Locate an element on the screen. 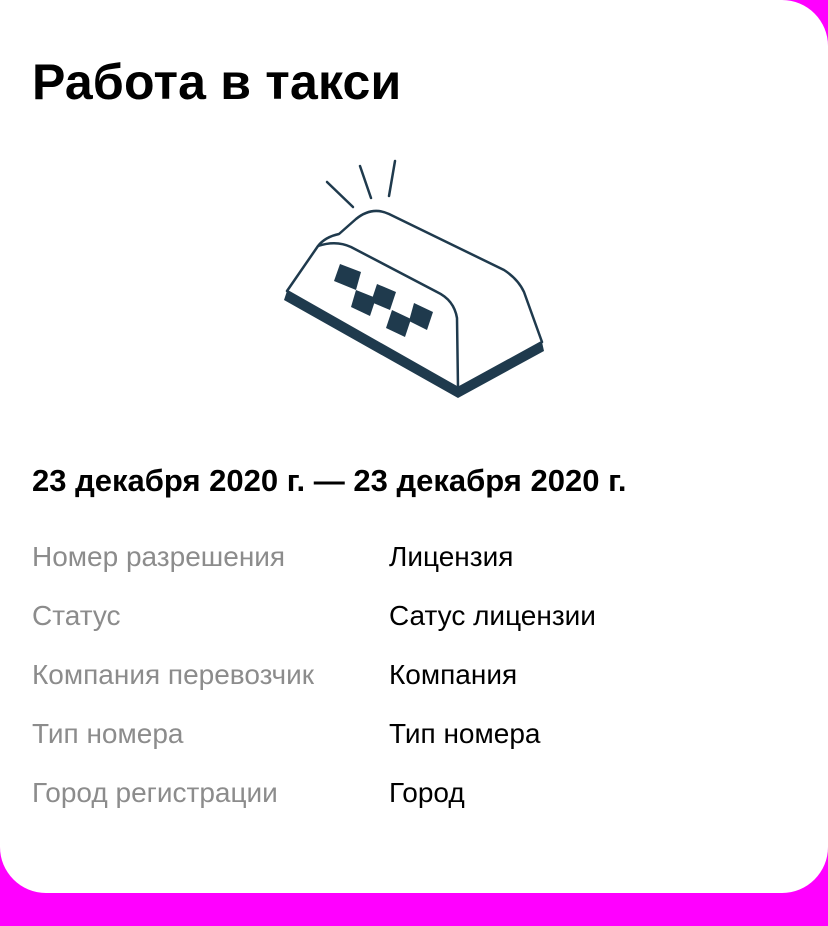 This screenshot has width=828, height=926. detail-value: Компания is located at coordinates (453, 674).